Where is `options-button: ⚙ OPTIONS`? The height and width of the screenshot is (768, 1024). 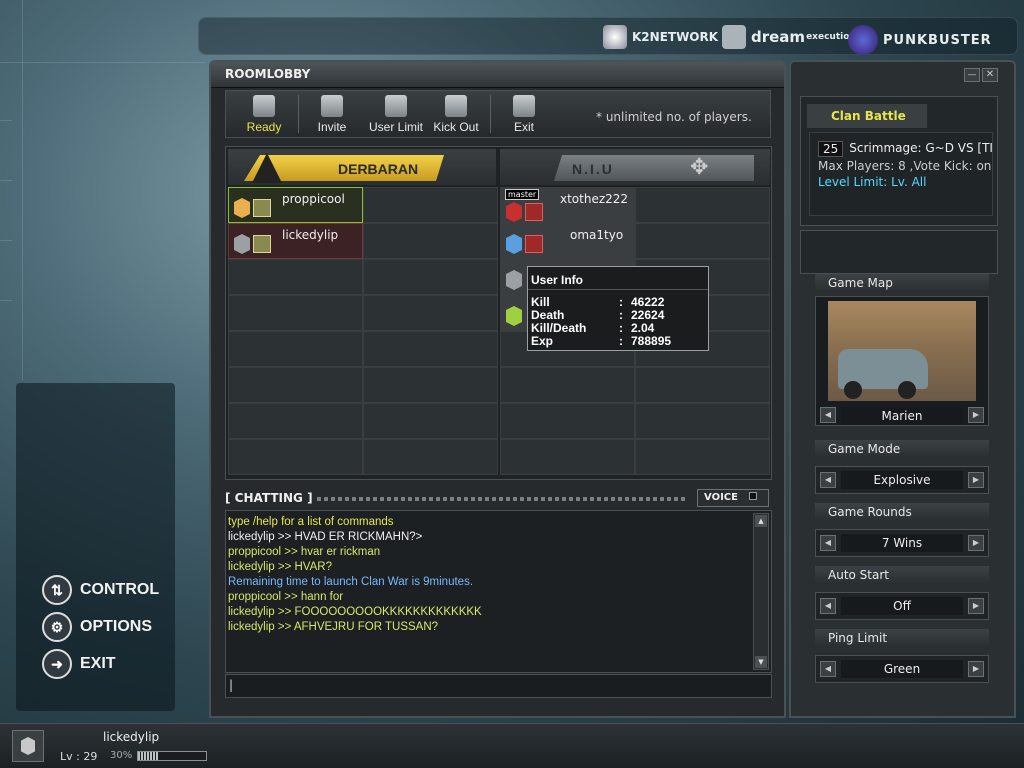
options-button: ⚙ OPTIONS is located at coordinates (97, 627).